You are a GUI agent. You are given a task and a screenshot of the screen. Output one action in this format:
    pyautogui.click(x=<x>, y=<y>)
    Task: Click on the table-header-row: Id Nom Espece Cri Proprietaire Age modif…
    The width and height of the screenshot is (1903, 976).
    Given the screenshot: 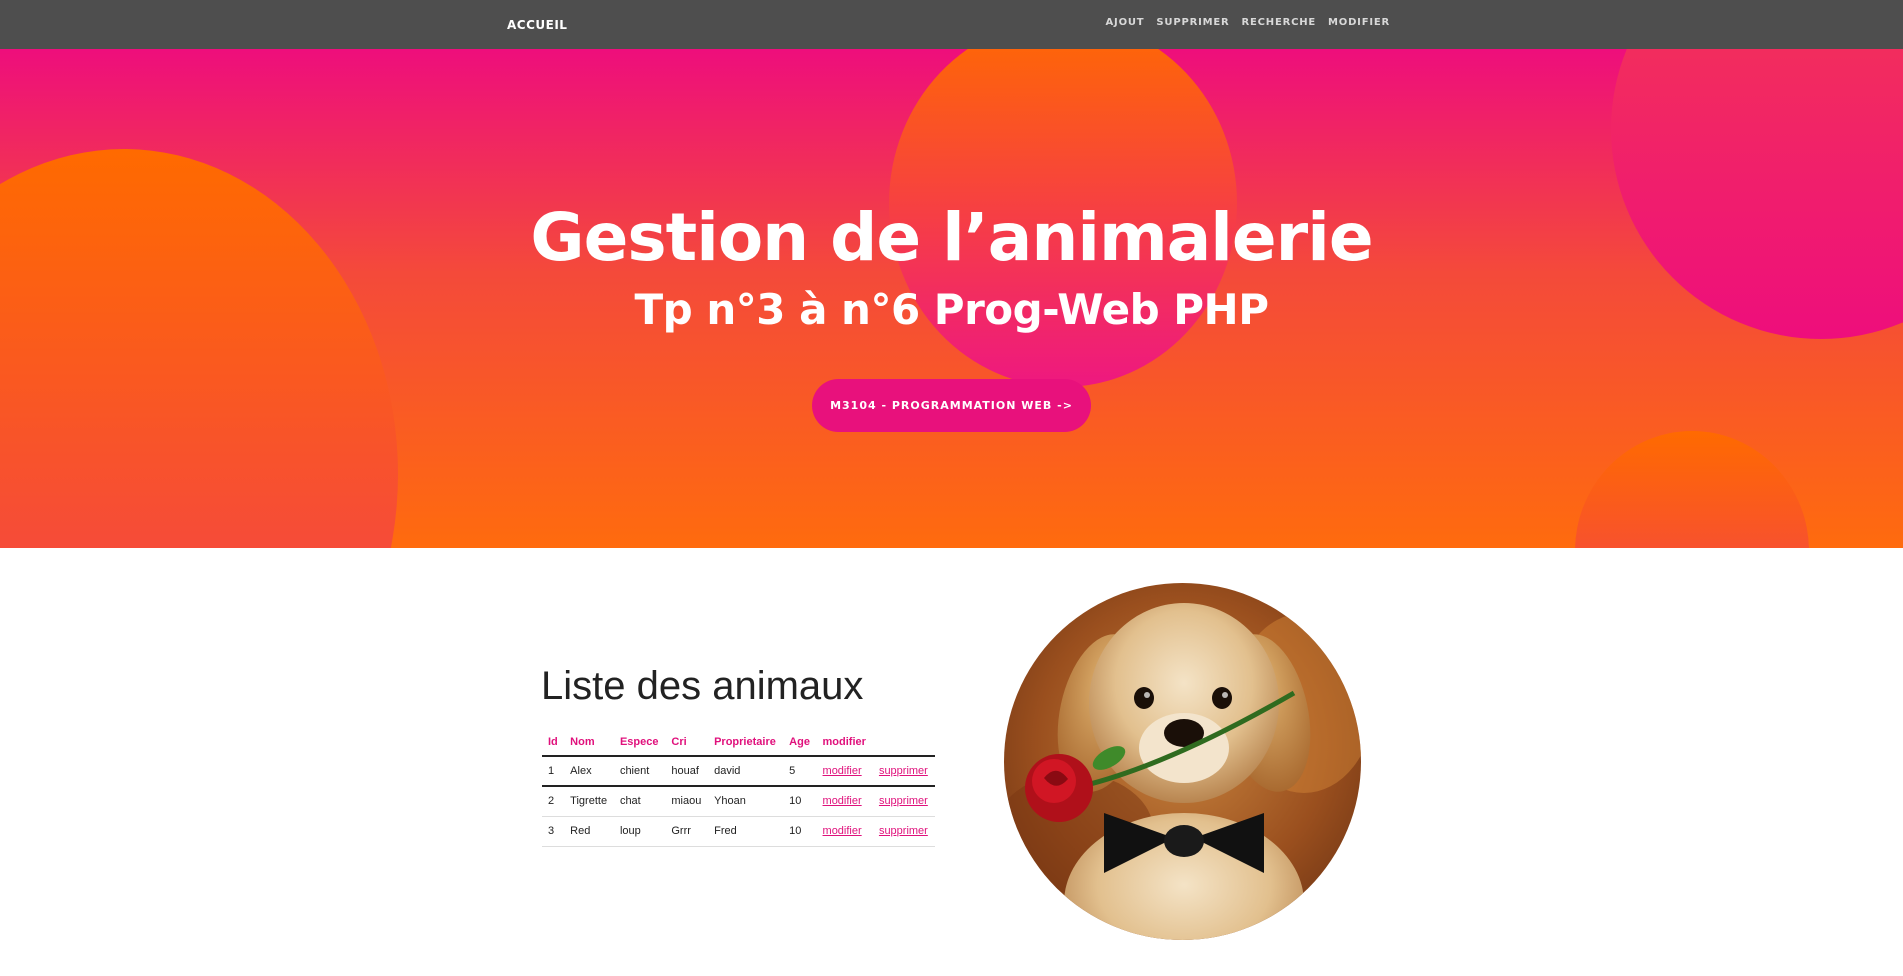 What is the action you would take?
    pyautogui.click(x=738, y=743)
    